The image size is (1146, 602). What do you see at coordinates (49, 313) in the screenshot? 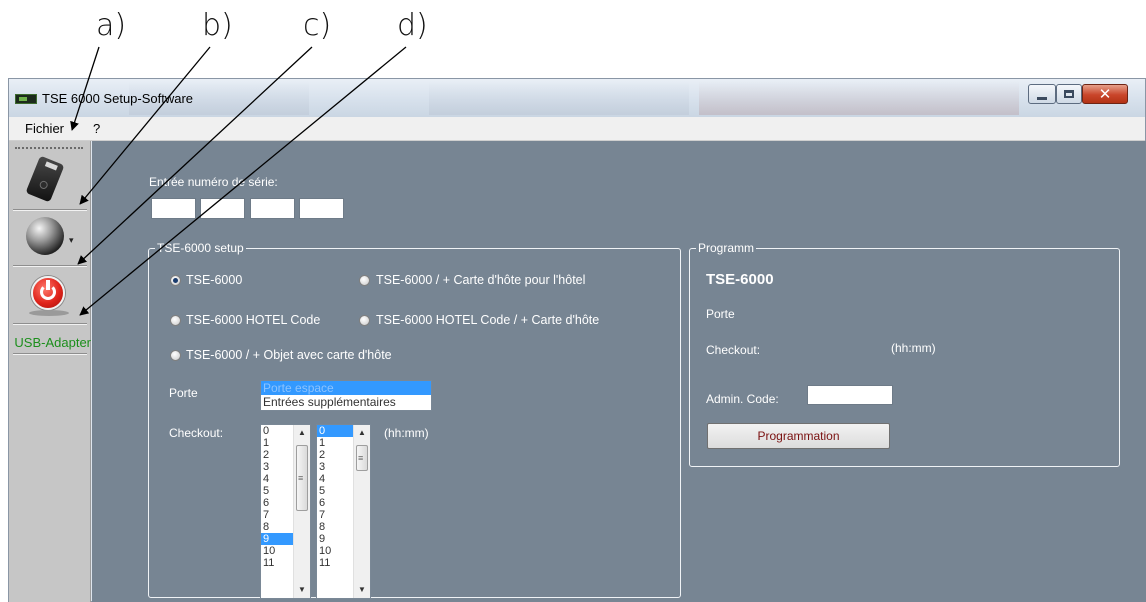
I see `power-base` at bounding box center [49, 313].